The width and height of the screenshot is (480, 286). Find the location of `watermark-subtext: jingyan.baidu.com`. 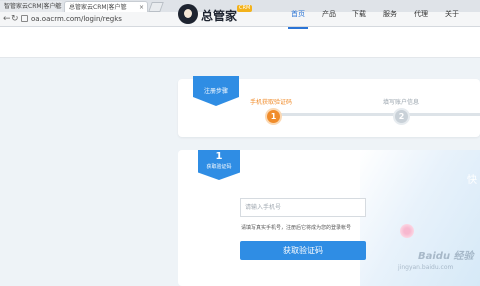

watermark-subtext: jingyan.baidu.com is located at coordinates (426, 267).